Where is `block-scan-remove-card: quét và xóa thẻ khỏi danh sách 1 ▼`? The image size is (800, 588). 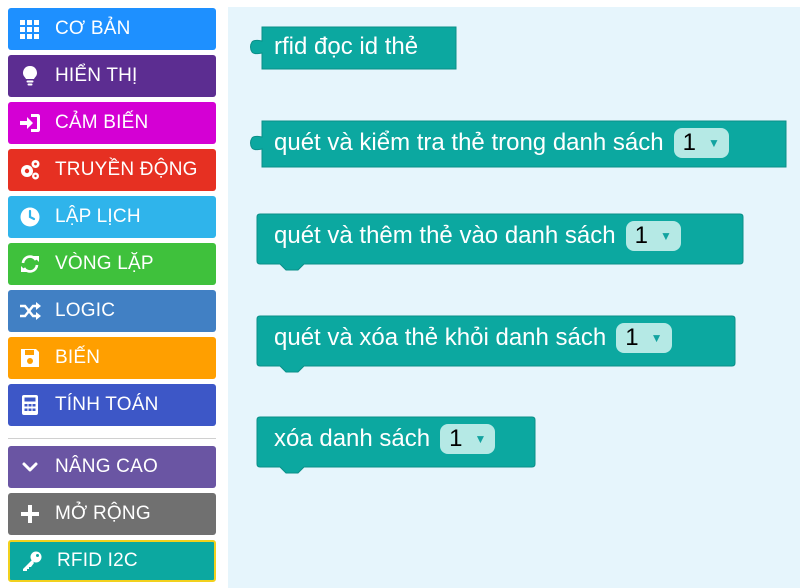
block-scan-remove-card: quét và xóa thẻ khỏi danh sách 1 ▼ is located at coordinates (496, 343).